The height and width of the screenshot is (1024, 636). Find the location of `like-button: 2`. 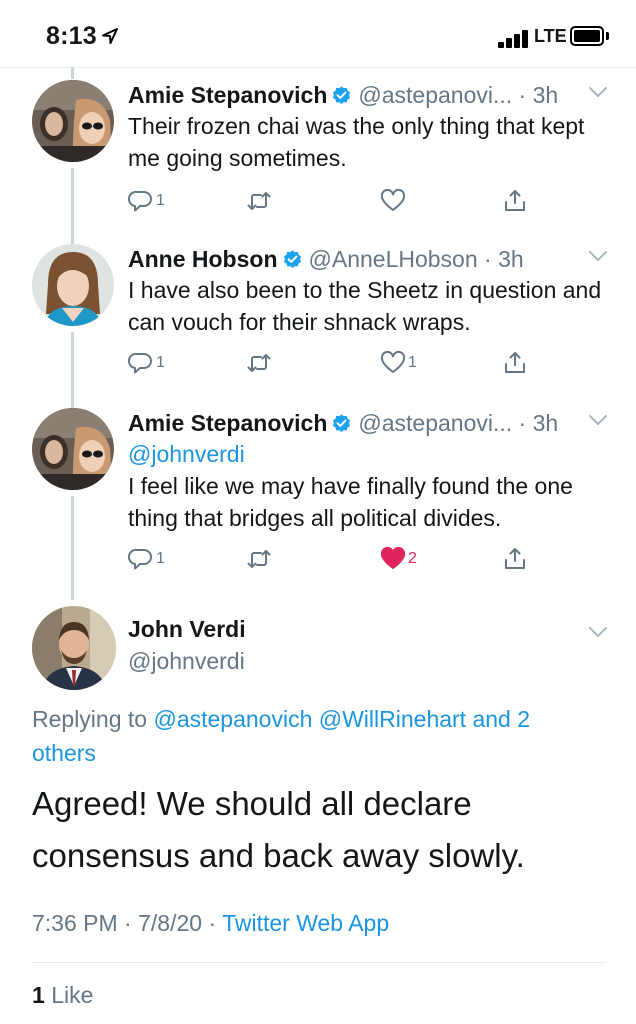

like-button: 2 is located at coordinates (398, 559).